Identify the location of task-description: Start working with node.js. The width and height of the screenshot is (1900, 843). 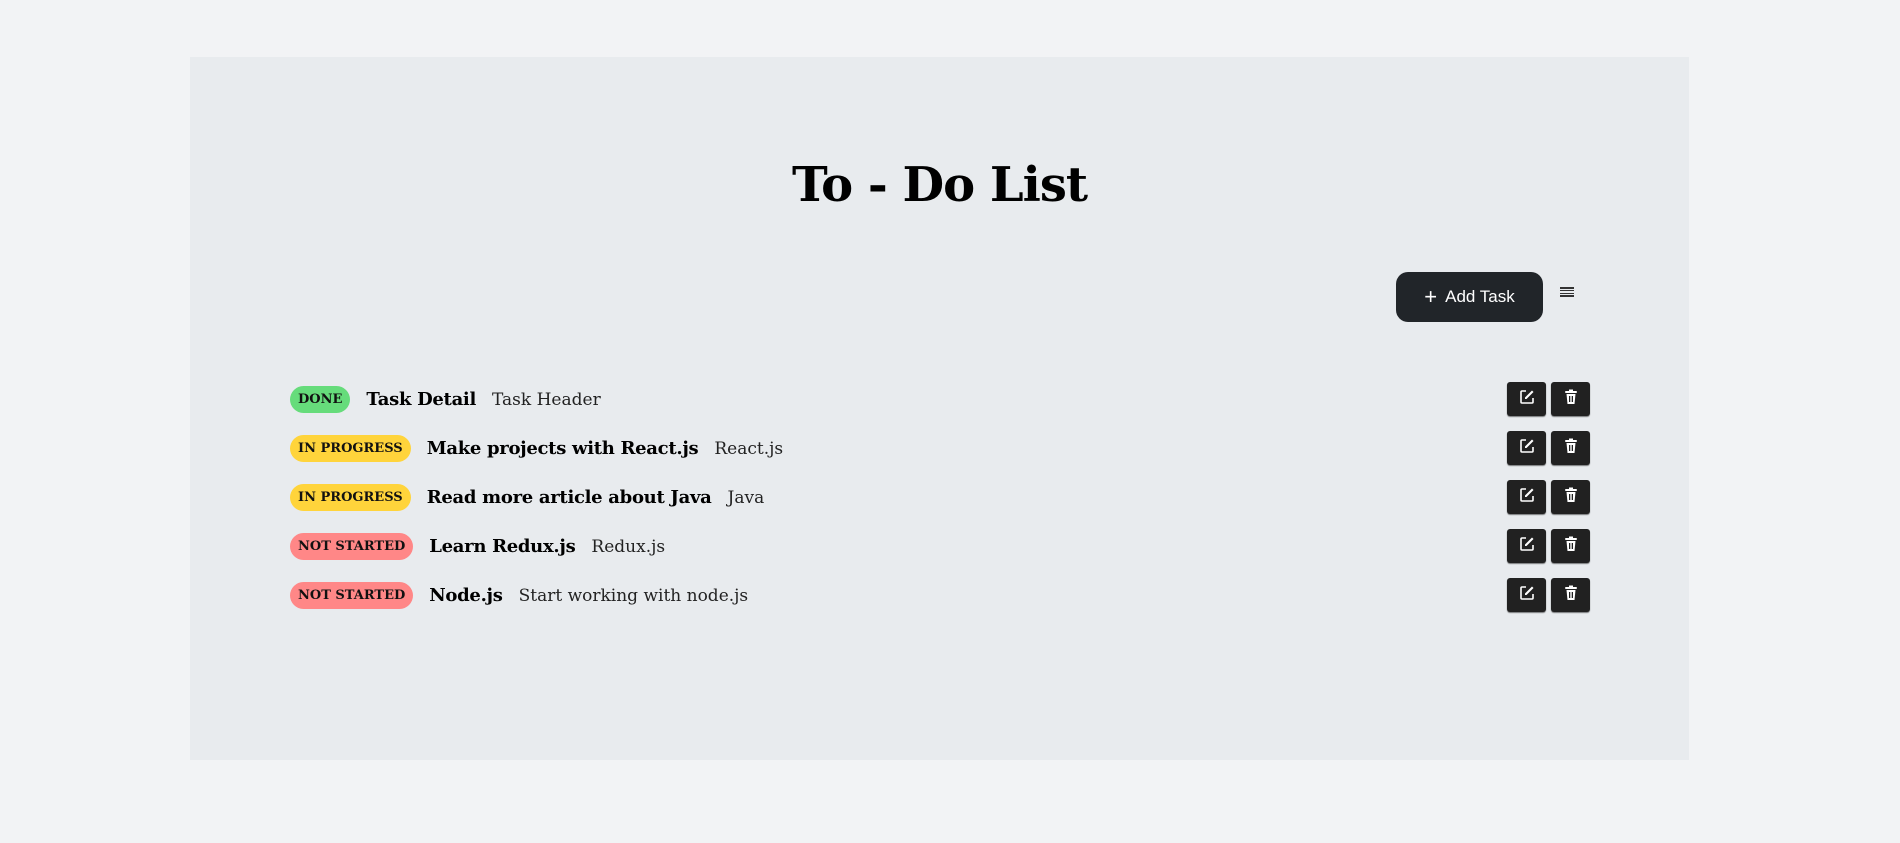
(633, 595).